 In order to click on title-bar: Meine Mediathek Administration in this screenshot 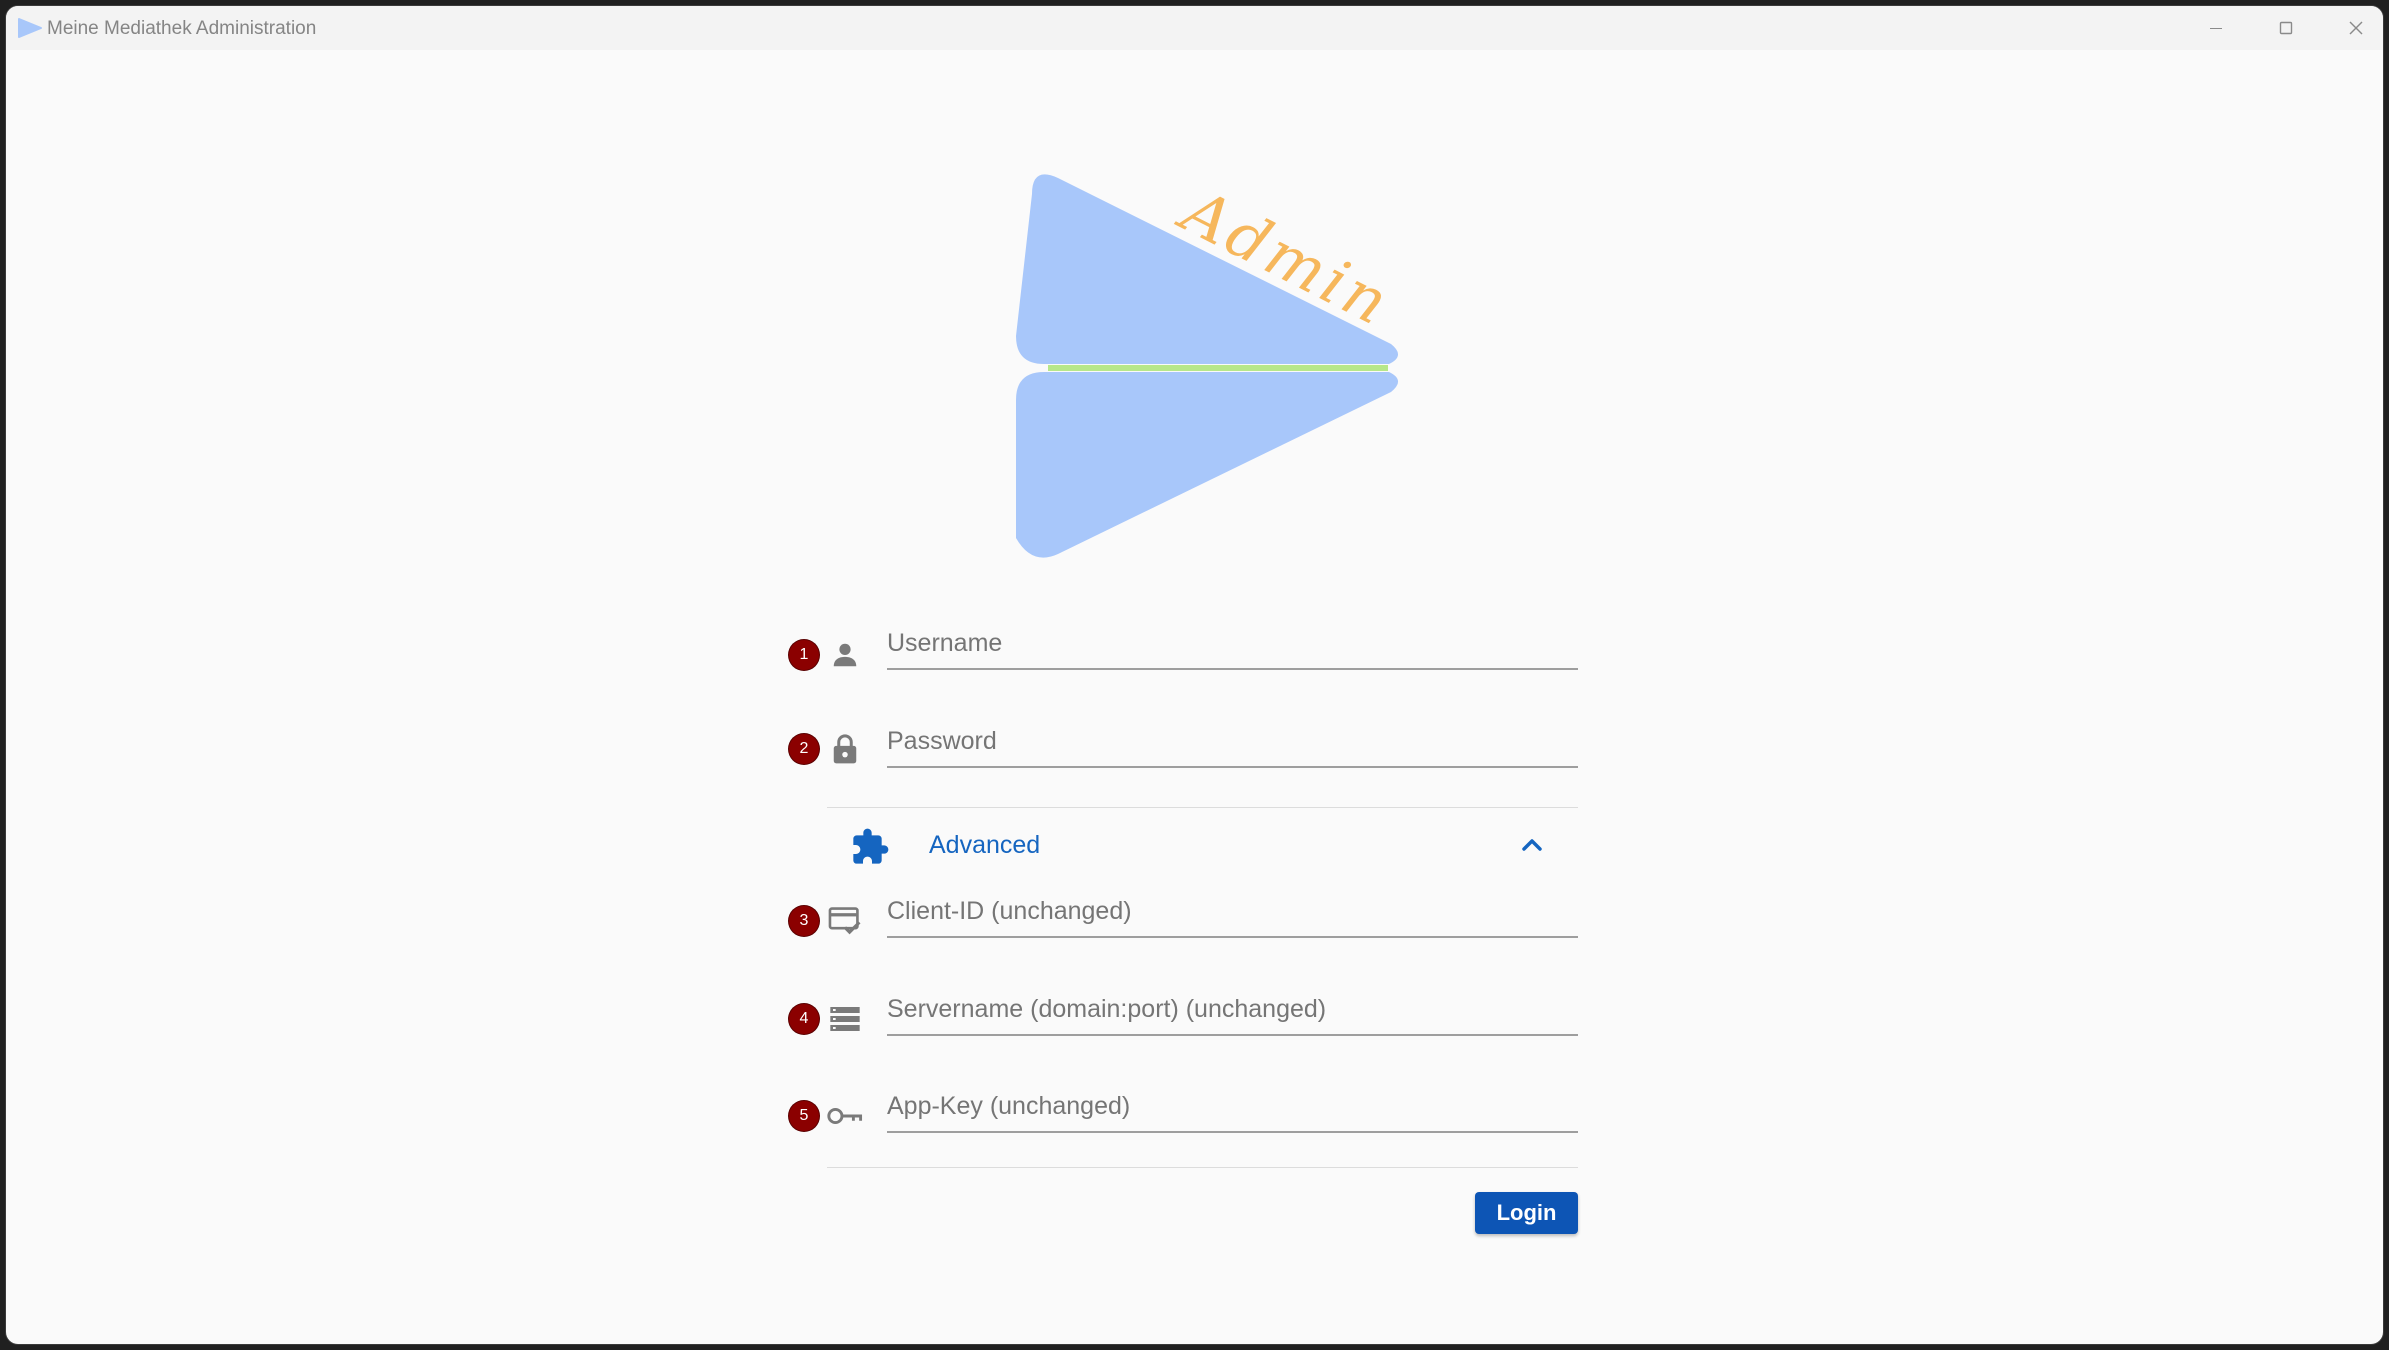, I will do `click(1194, 28)`.